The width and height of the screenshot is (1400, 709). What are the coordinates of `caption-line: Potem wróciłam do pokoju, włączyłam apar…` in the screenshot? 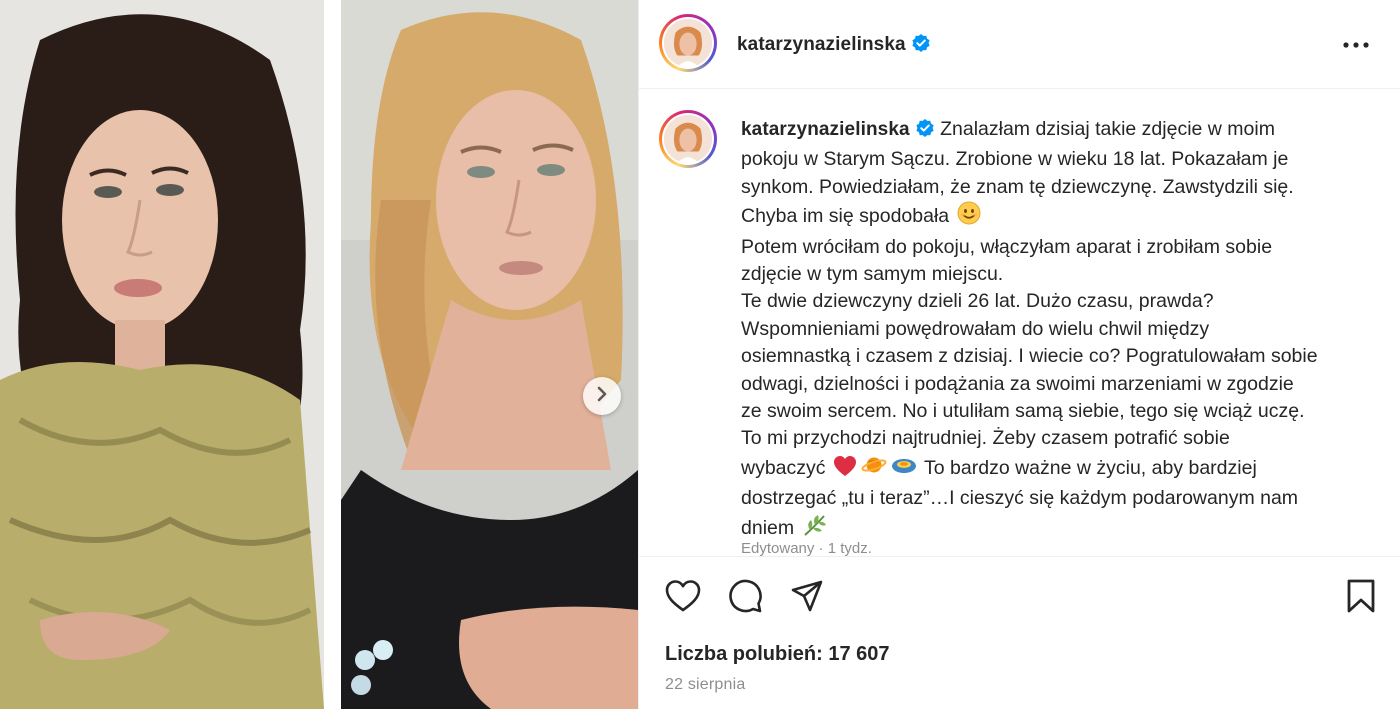 It's located at (1007, 246).